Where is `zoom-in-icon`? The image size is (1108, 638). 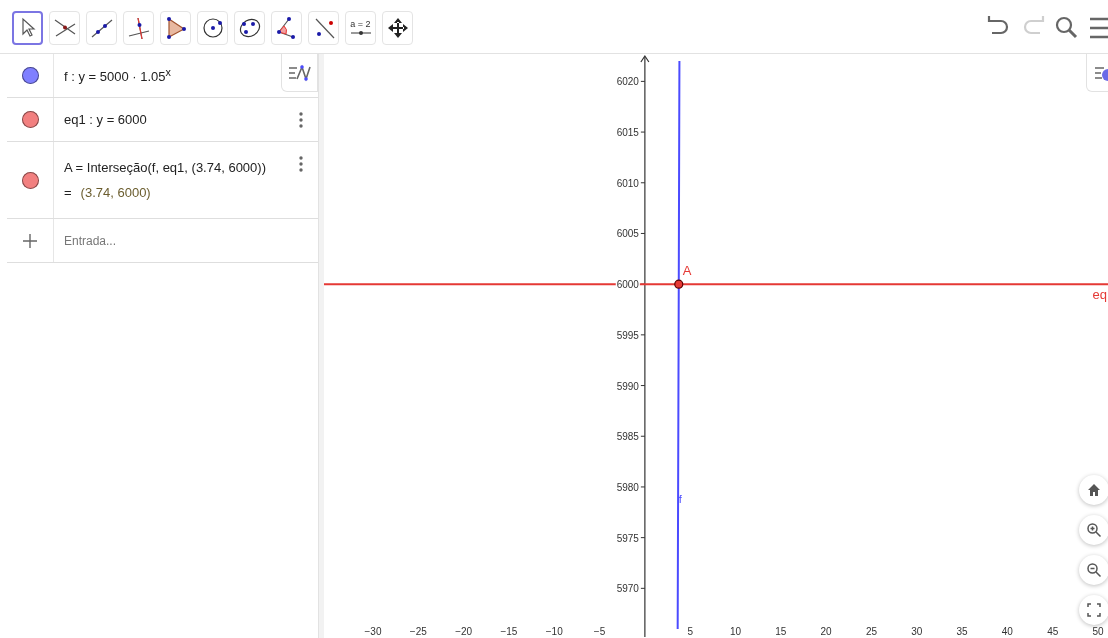 zoom-in-icon is located at coordinates (1094, 530).